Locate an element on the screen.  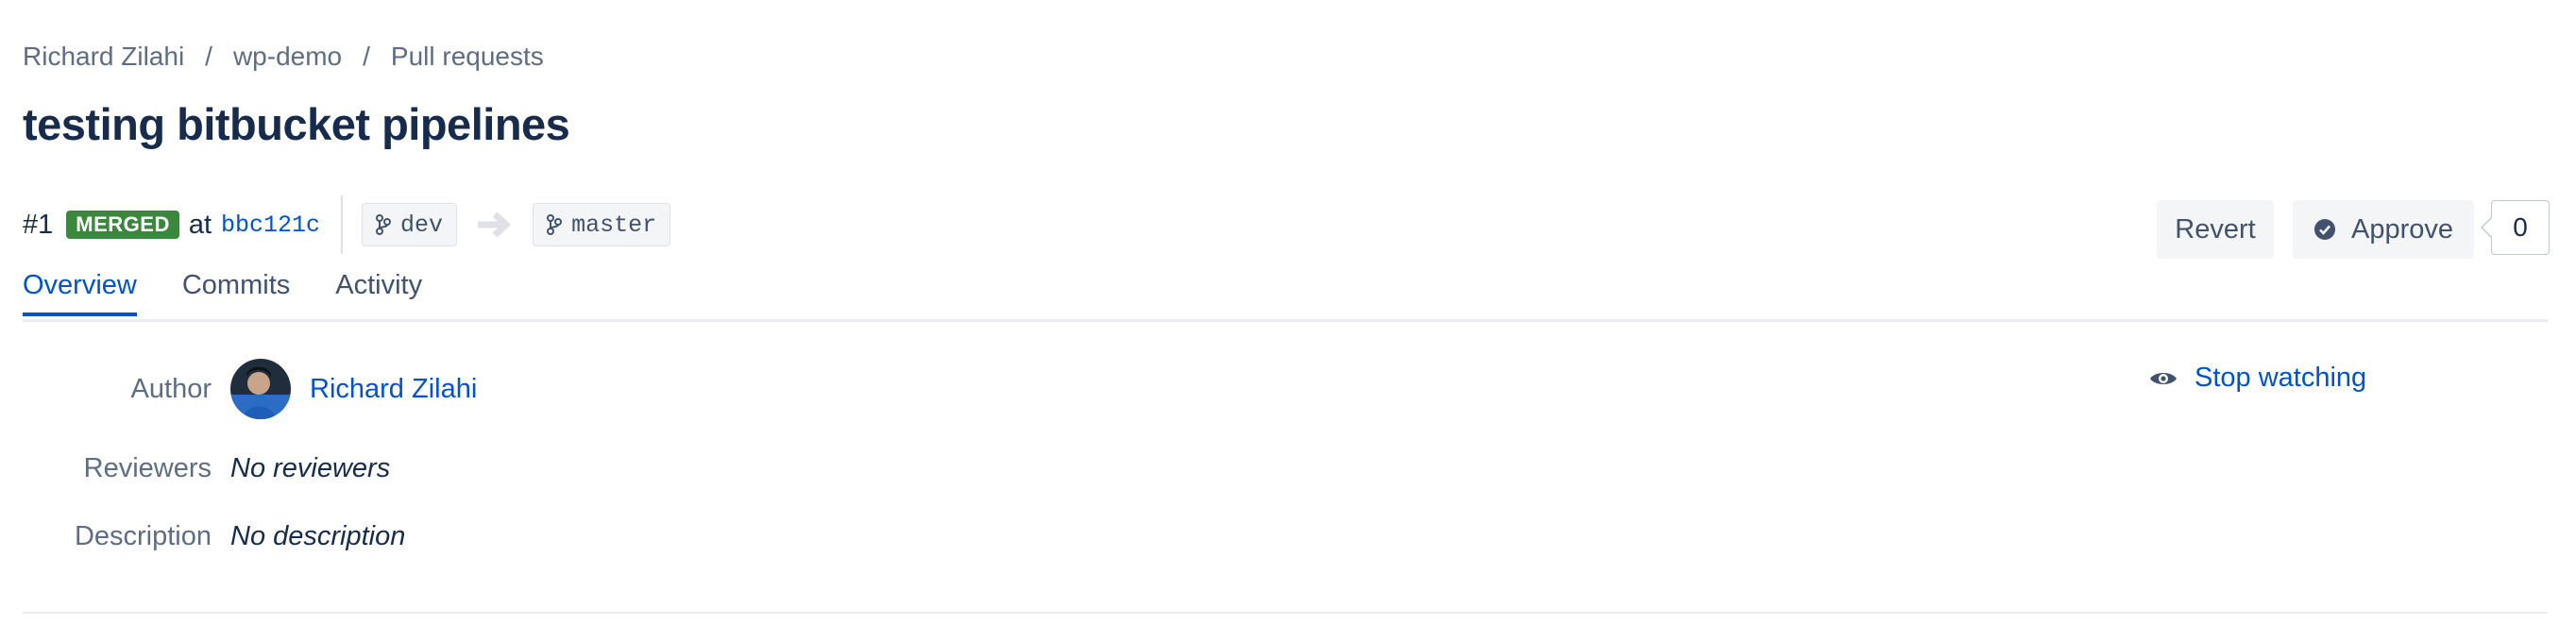
status-badge: MERGED is located at coordinates (123, 225).